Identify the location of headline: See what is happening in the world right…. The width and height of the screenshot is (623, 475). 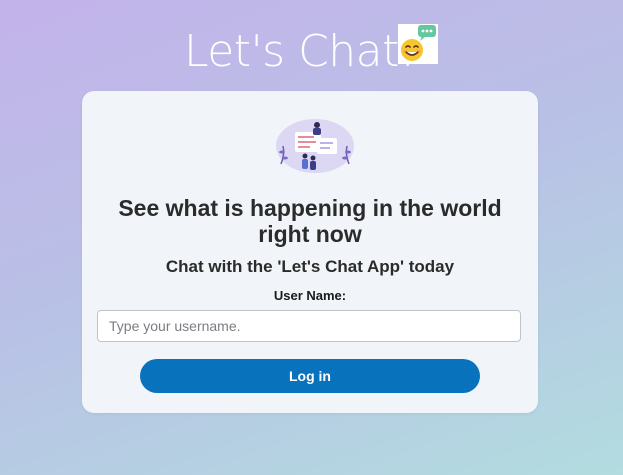
(310, 221).